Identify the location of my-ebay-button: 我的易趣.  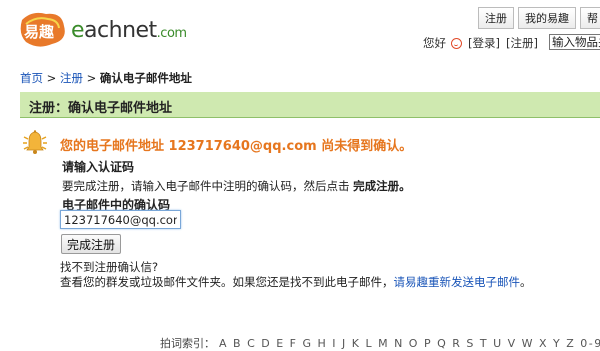
(547, 18).